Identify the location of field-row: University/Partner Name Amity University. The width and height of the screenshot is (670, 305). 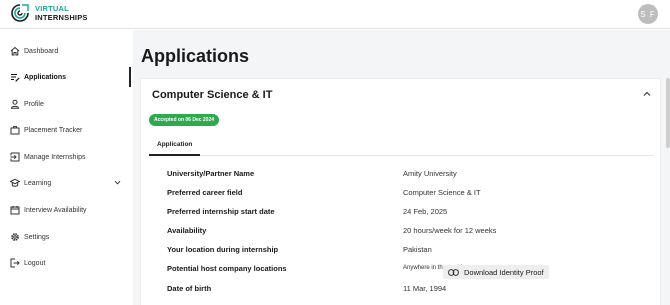
(407, 175).